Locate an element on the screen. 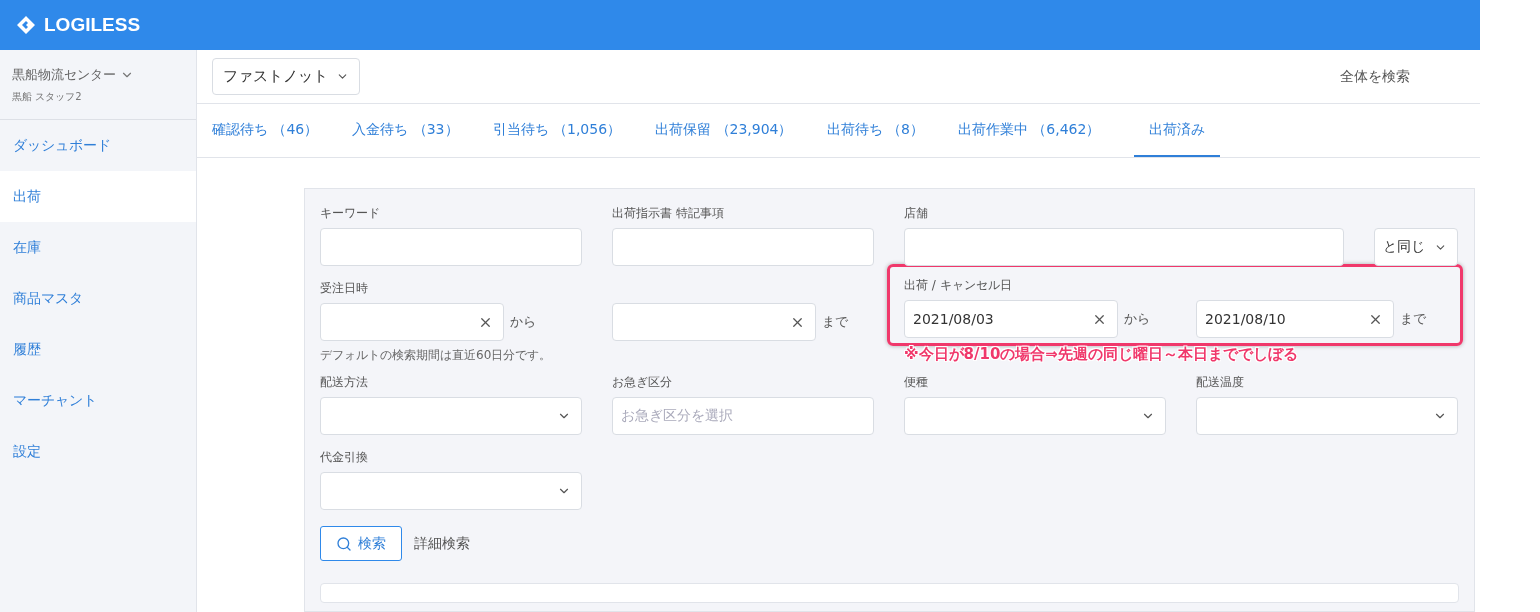  sidebar-item: 出荷 is located at coordinates (98, 196).